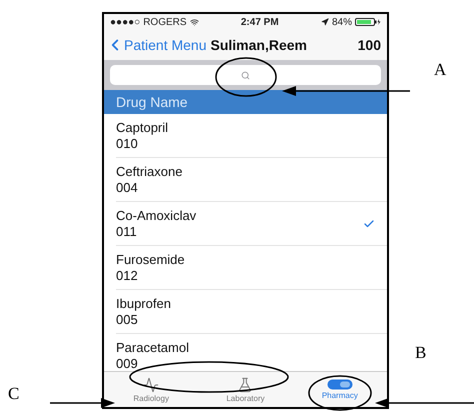 The image size is (474, 411). I want to click on drug-row: Ibuprofen 005, so click(251, 312).